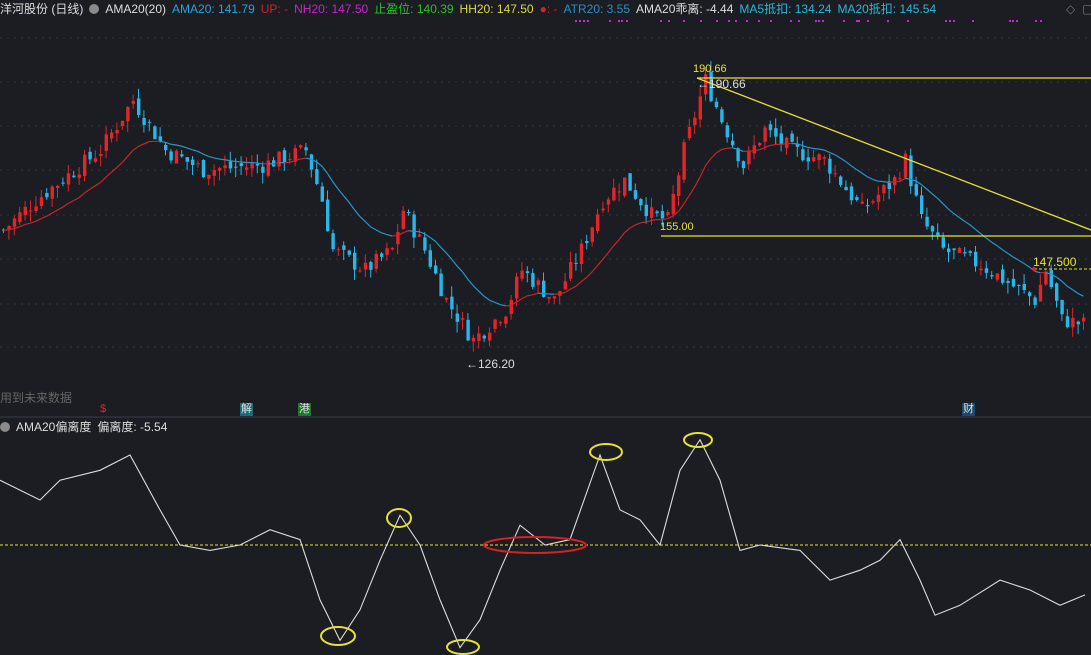 This screenshot has height=655, width=1091. I want to click on marker-dollar: $, so click(103, 409).